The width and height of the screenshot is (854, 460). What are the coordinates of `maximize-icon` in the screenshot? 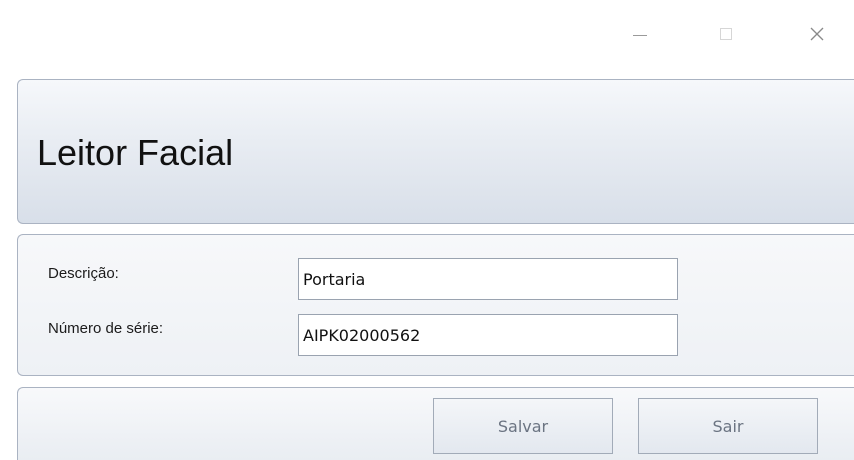 It's located at (726, 34).